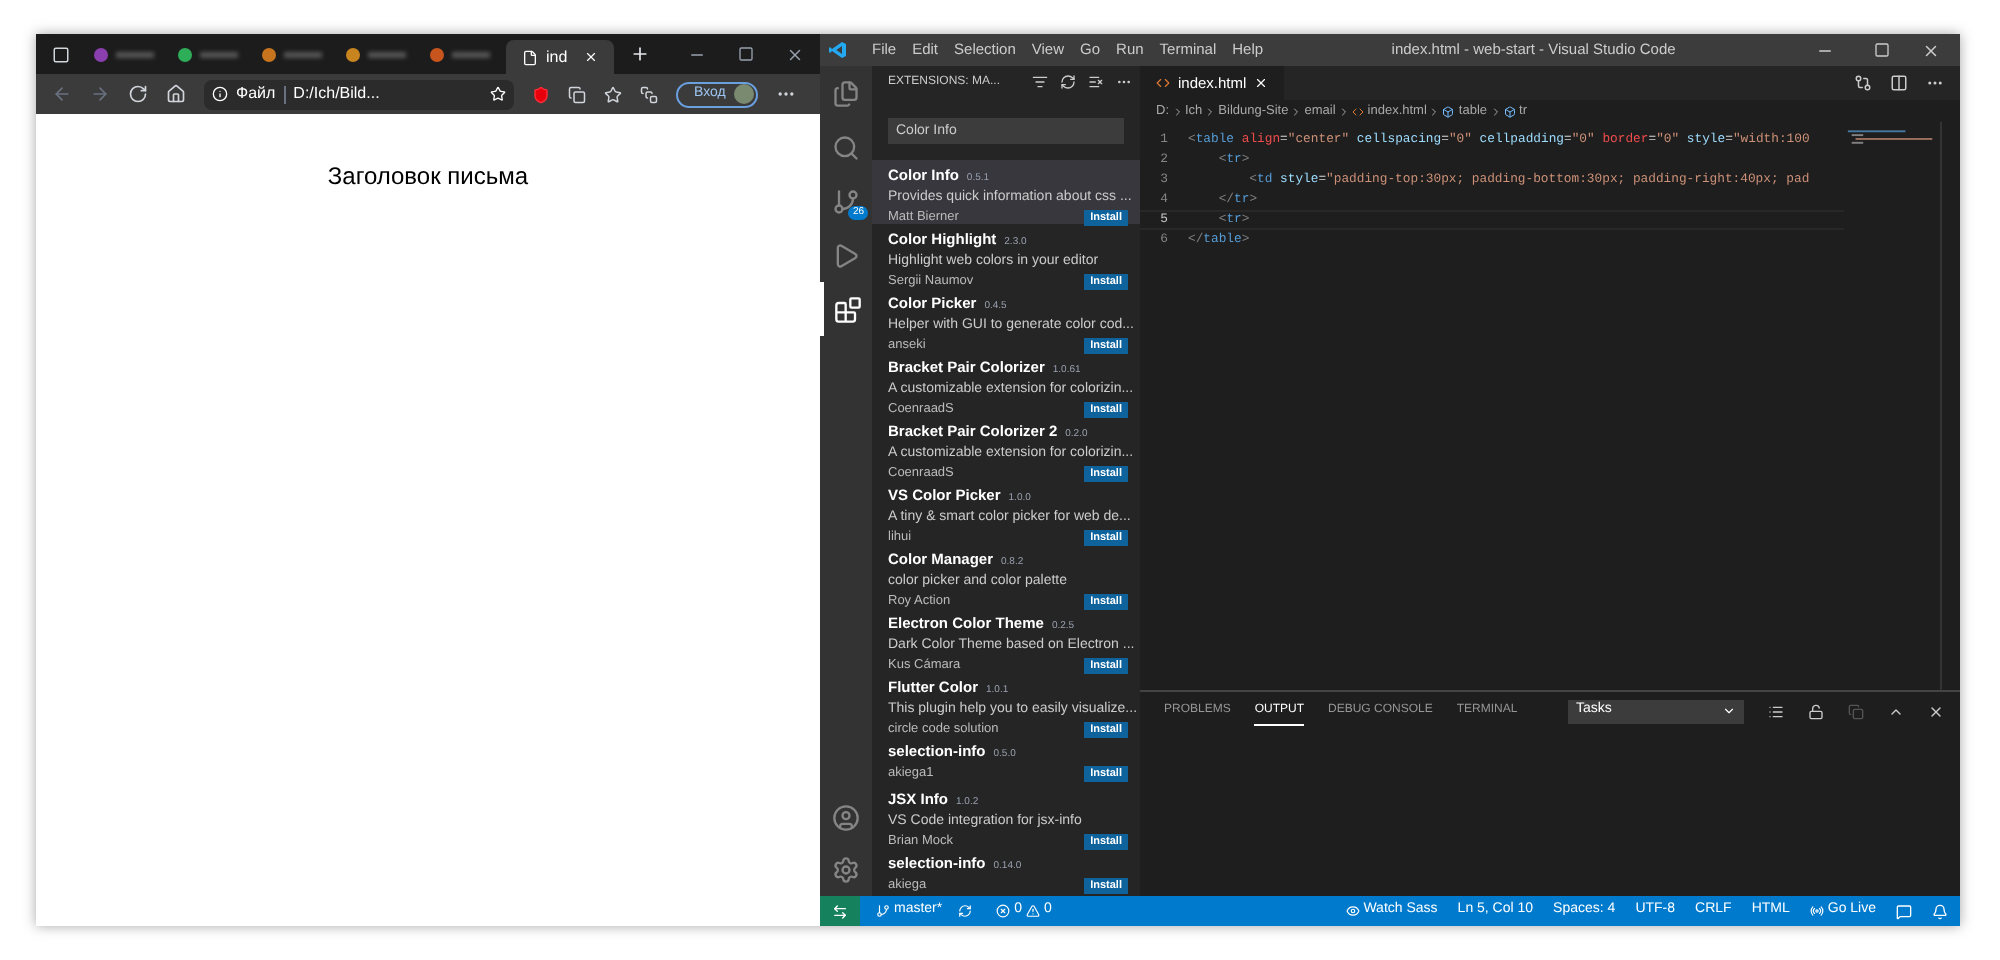 Image resolution: width=2000 pixels, height=960 pixels. I want to click on error-icon, so click(1003, 911).